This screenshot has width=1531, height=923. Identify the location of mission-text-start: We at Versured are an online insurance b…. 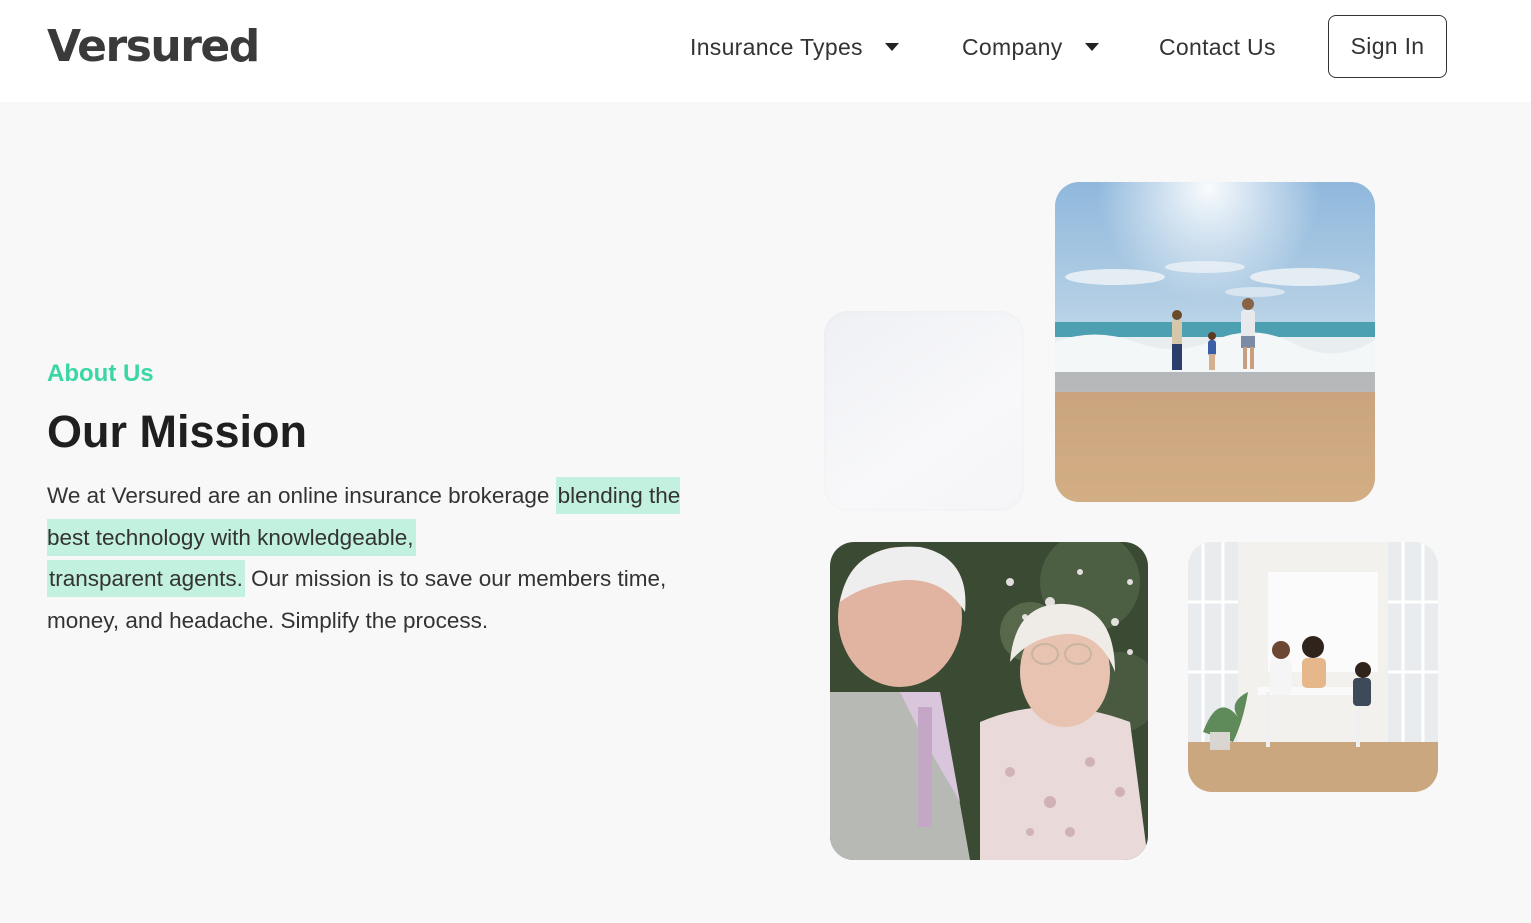
(301, 495).